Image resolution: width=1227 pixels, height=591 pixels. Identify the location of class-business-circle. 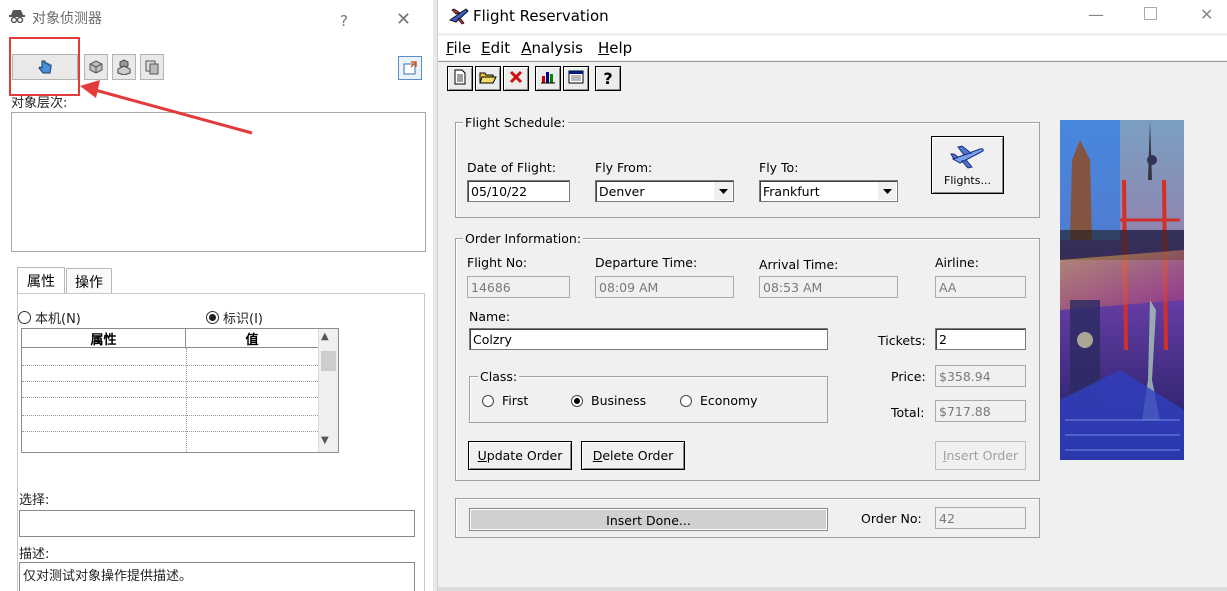
(577, 400).